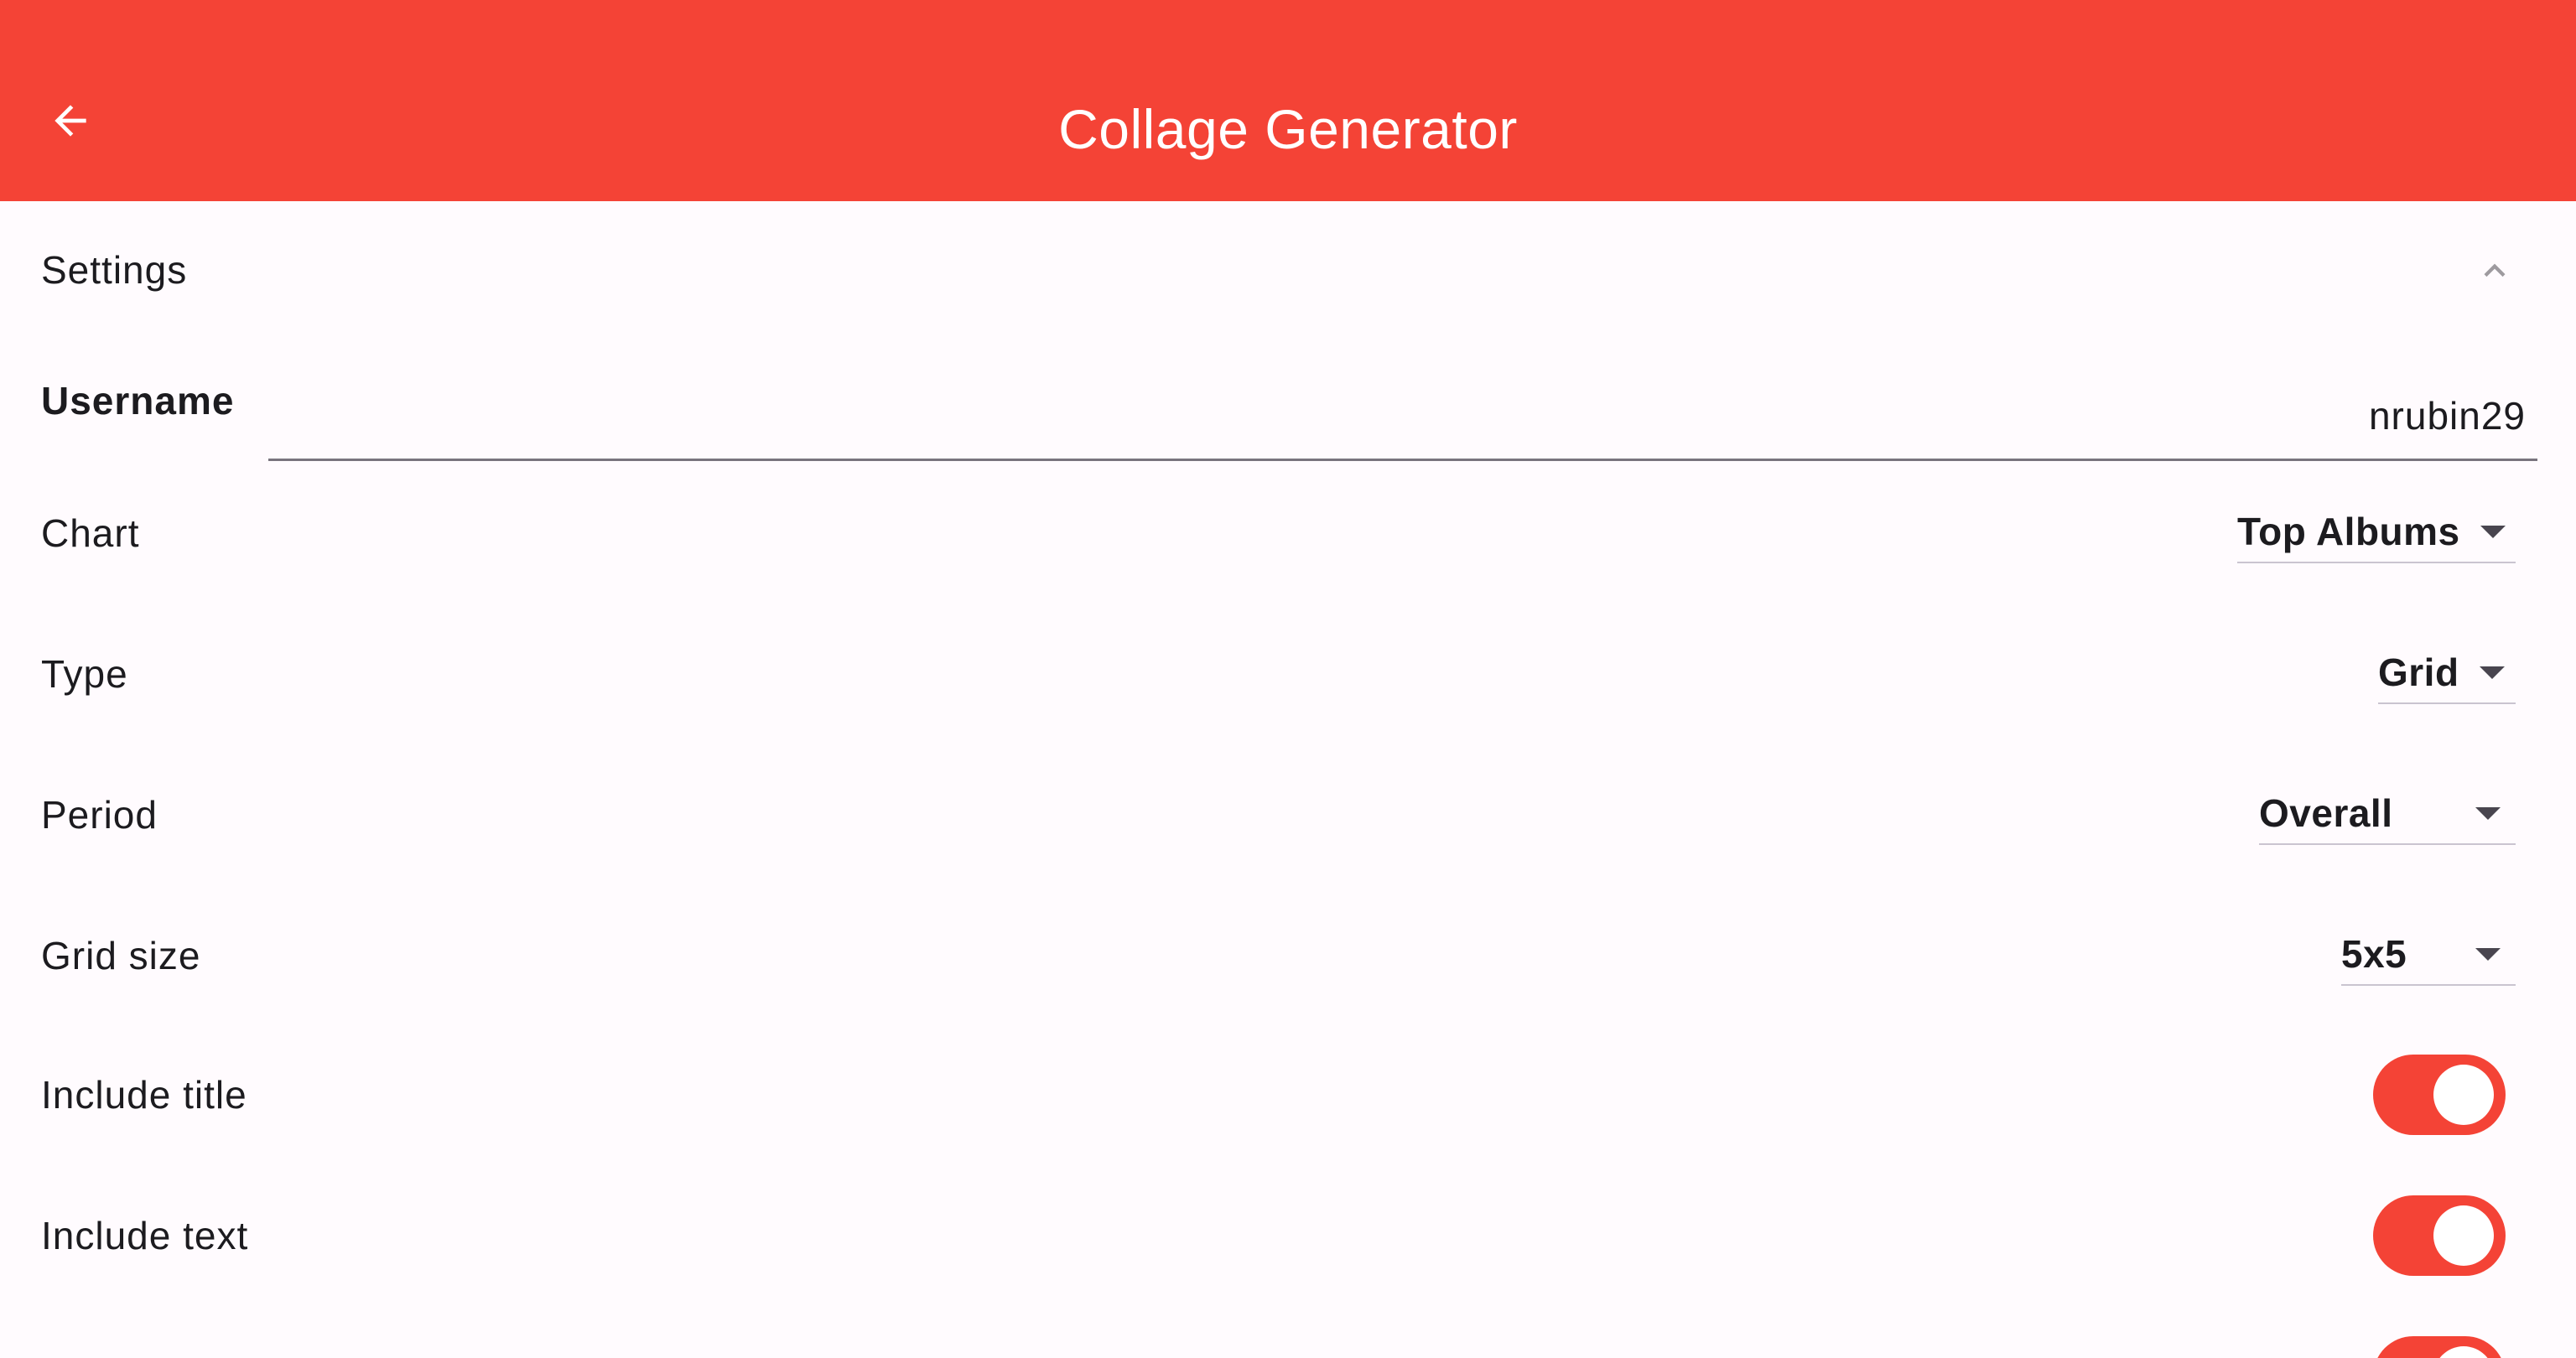 The width and height of the screenshot is (2576, 1358). What do you see at coordinates (2326, 813) in the screenshot?
I see `period-dropdown-value: Overall` at bounding box center [2326, 813].